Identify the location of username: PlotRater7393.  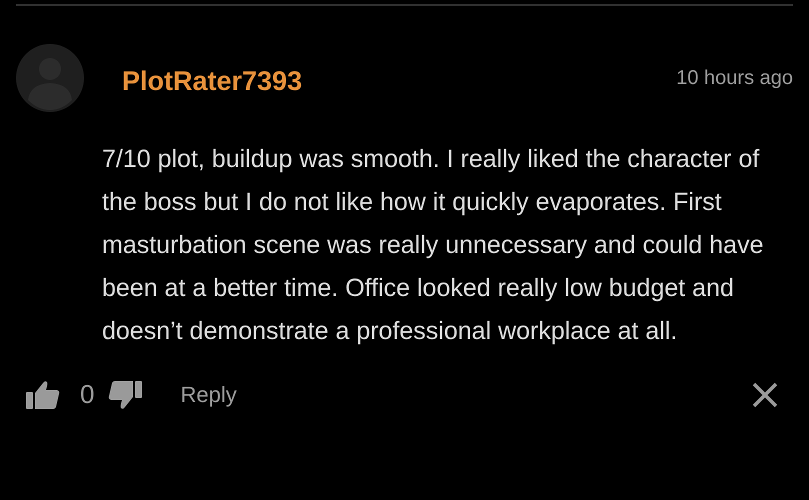
(212, 81).